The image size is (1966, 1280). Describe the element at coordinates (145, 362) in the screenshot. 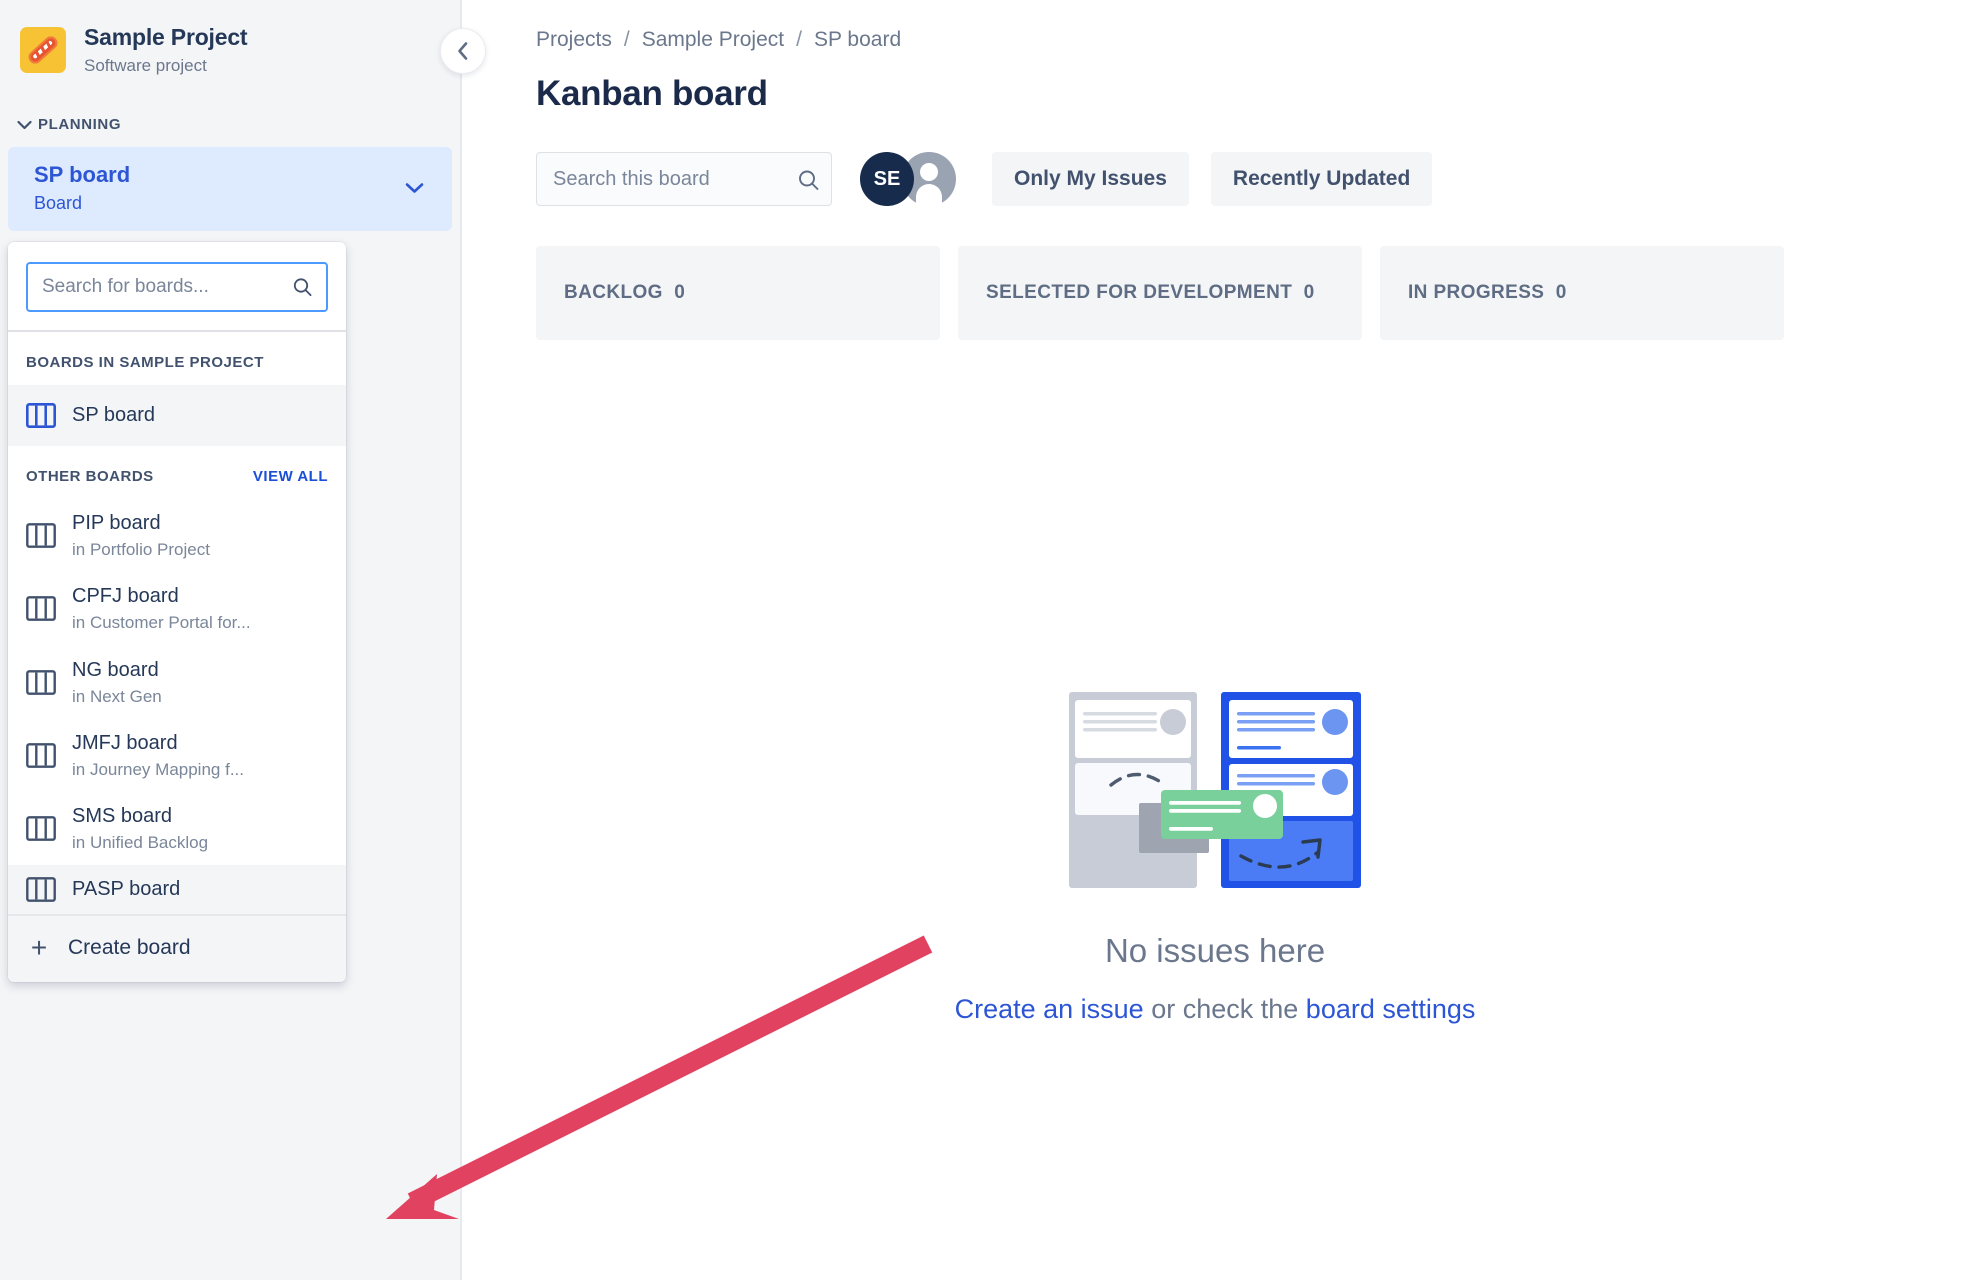

I see `section-heading-label: BOARDS IN SAMPLE PROJECT` at that location.